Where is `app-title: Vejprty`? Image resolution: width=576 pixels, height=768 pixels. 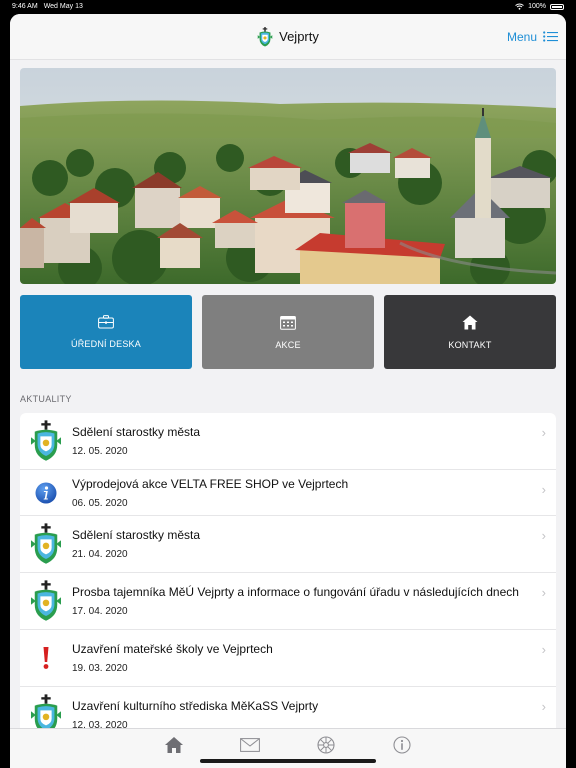 app-title: Vejprty is located at coordinates (288, 37).